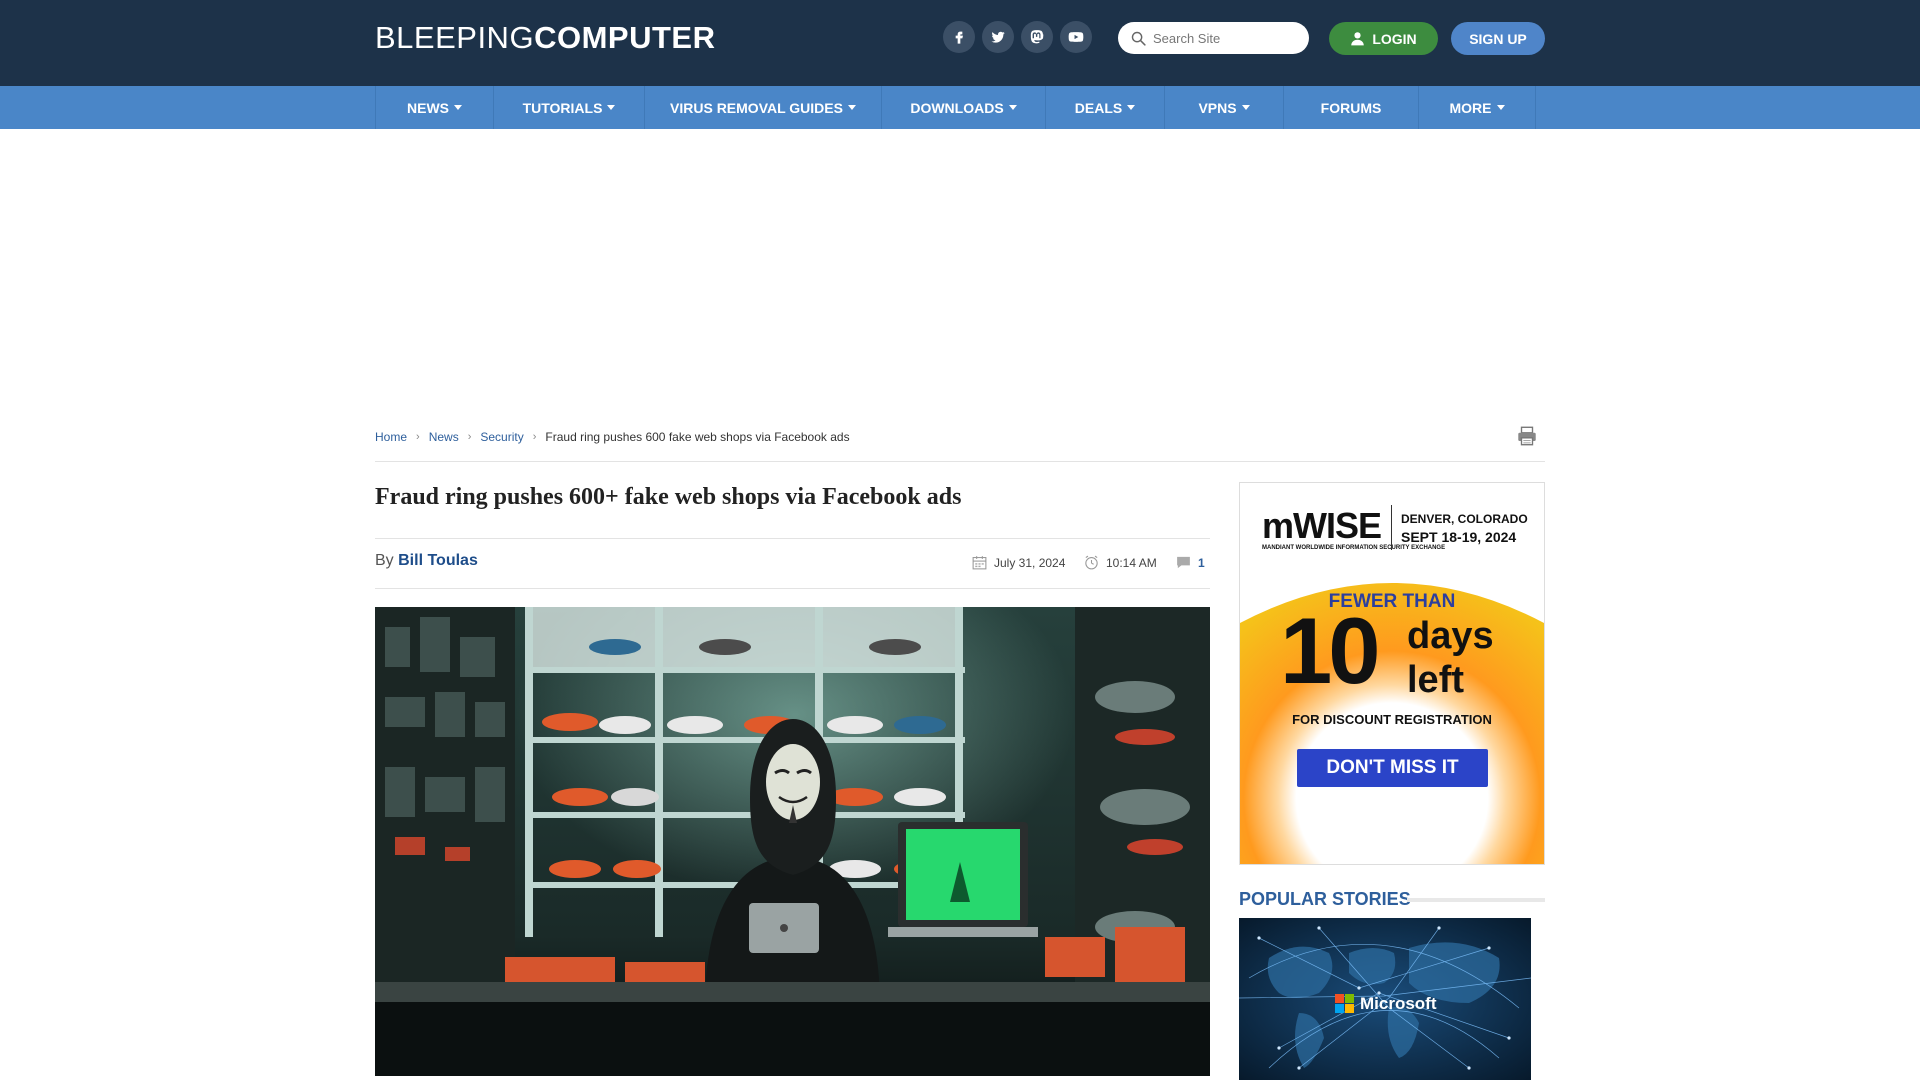 The image size is (1920, 1080). Describe the element at coordinates (384, 560) in the screenshot. I see `byline-prefix: By` at that location.